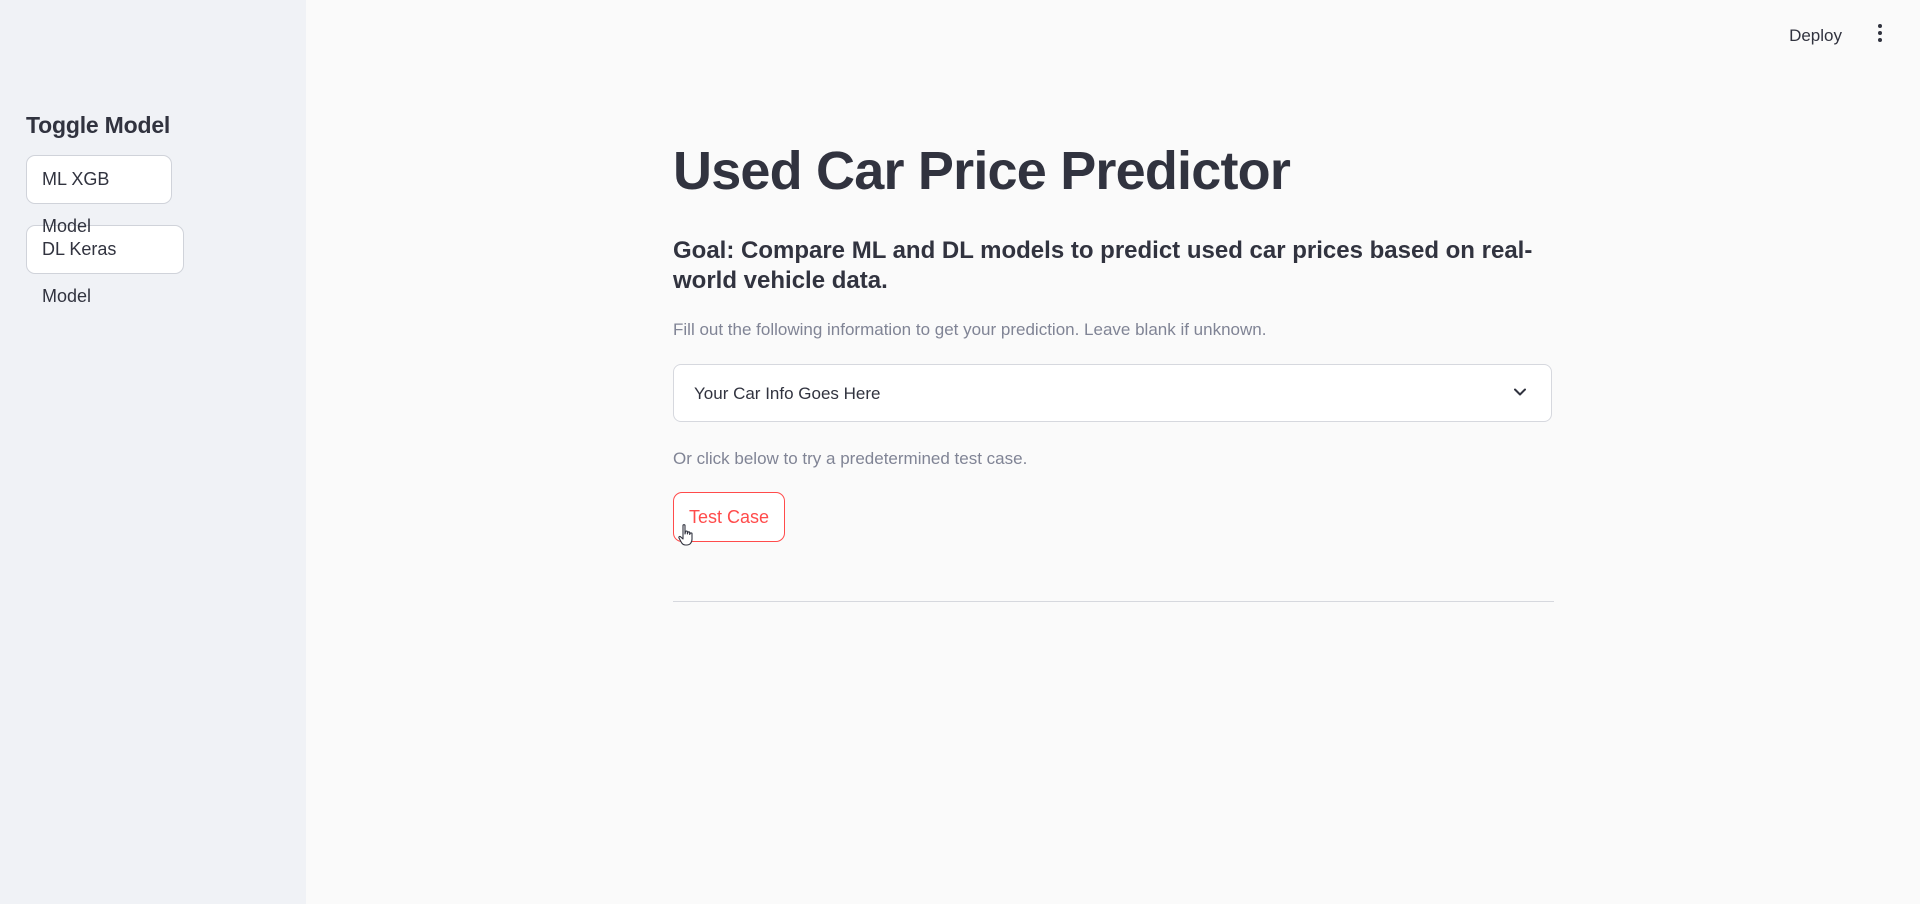 The height and width of the screenshot is (904, 1920). I want to click on ml-xgb-model-button: ML XGB Model, so click(99, 195).